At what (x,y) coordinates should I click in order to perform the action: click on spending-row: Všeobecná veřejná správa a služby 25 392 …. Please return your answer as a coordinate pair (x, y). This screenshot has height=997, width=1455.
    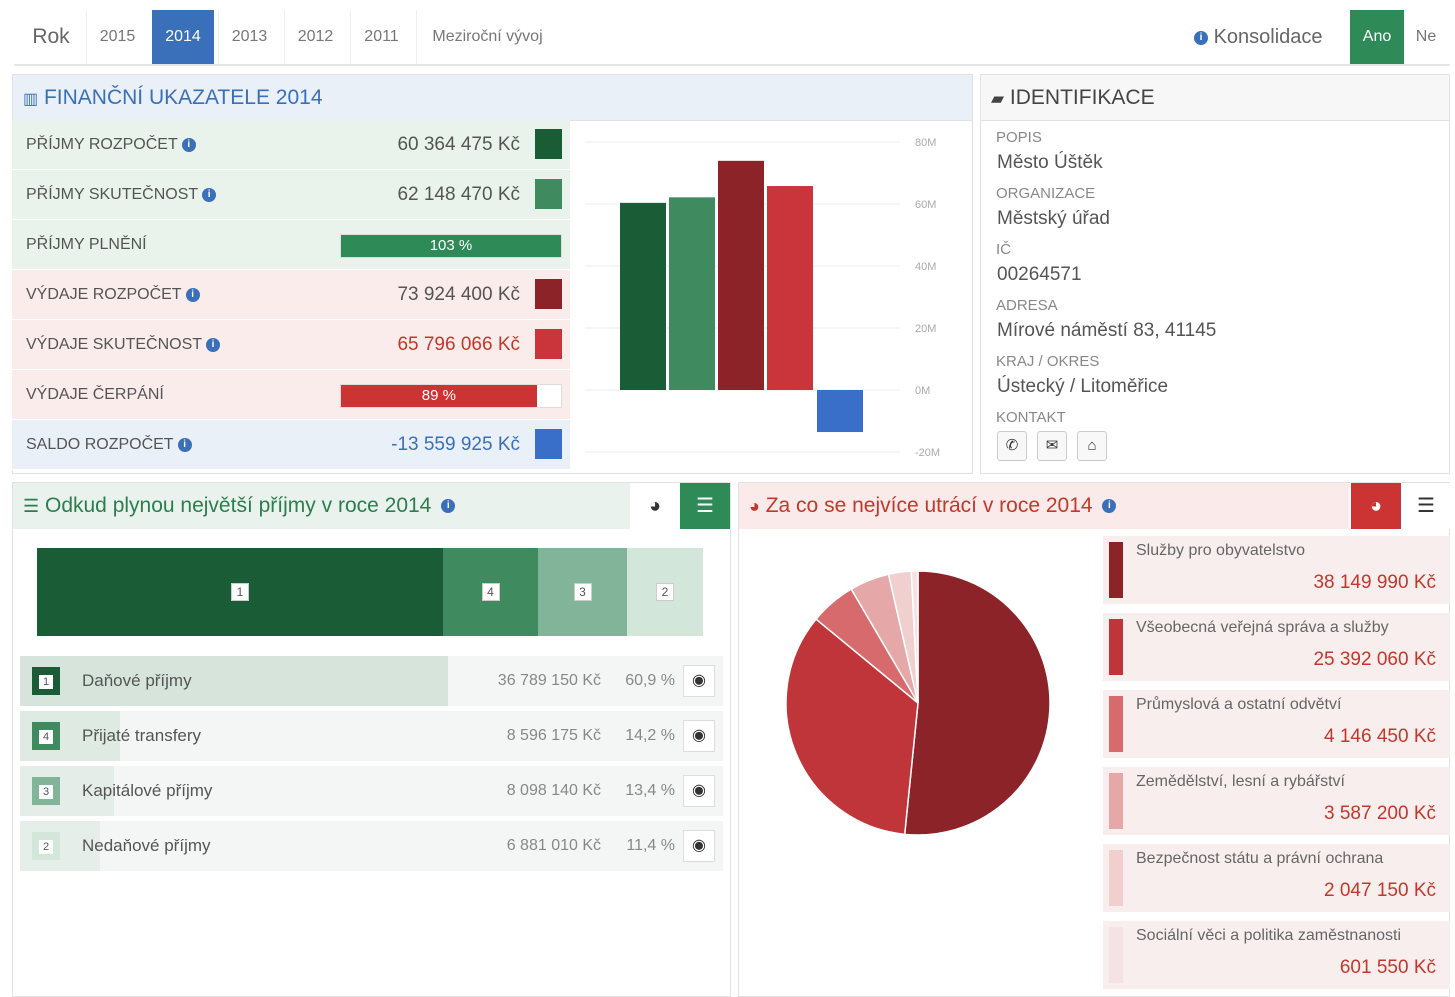
    Looking at the image, I should click on (1276, 647).